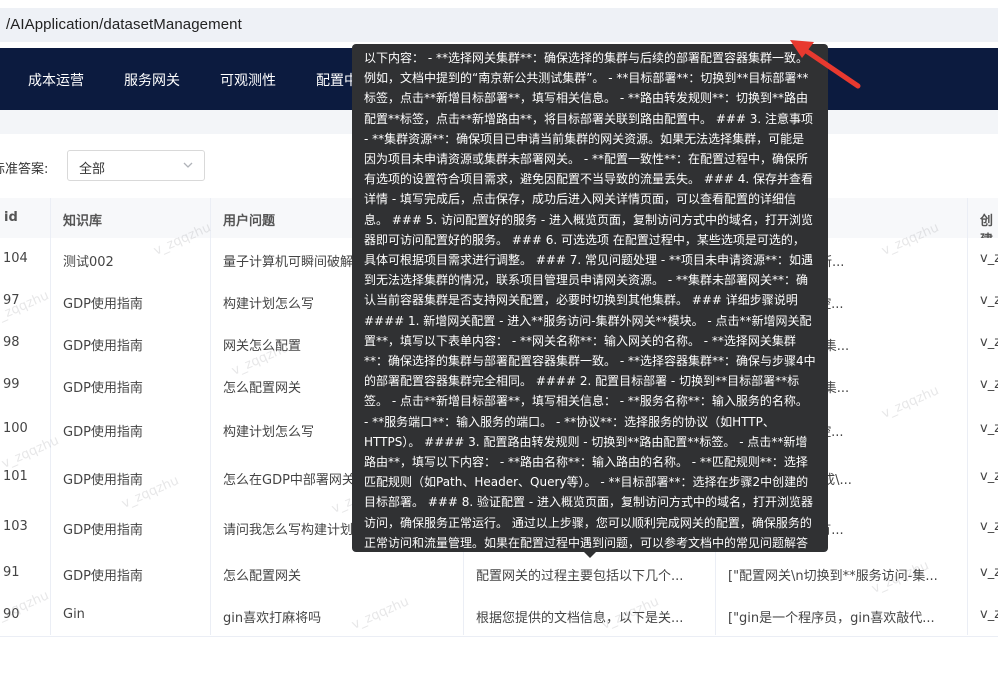 Image resolution: width=998 pixels, height=673 pixels. What do you see at coordinates (248, 80) in the screenshot?
I see `nav-item-observability: 可观测性` at bounding box center [248, 80].